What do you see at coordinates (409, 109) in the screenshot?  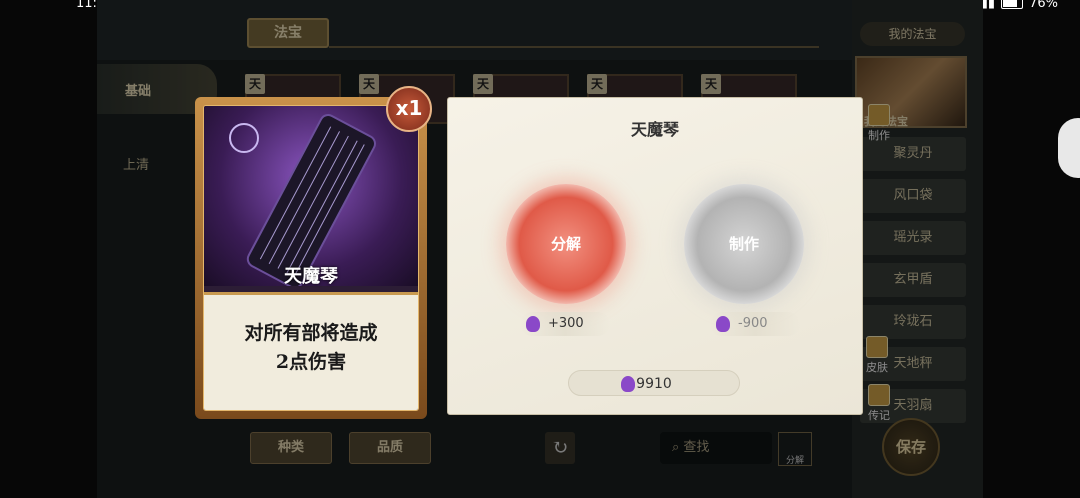 I see `card-count-badge: x1` at bounding box center [409, 109].